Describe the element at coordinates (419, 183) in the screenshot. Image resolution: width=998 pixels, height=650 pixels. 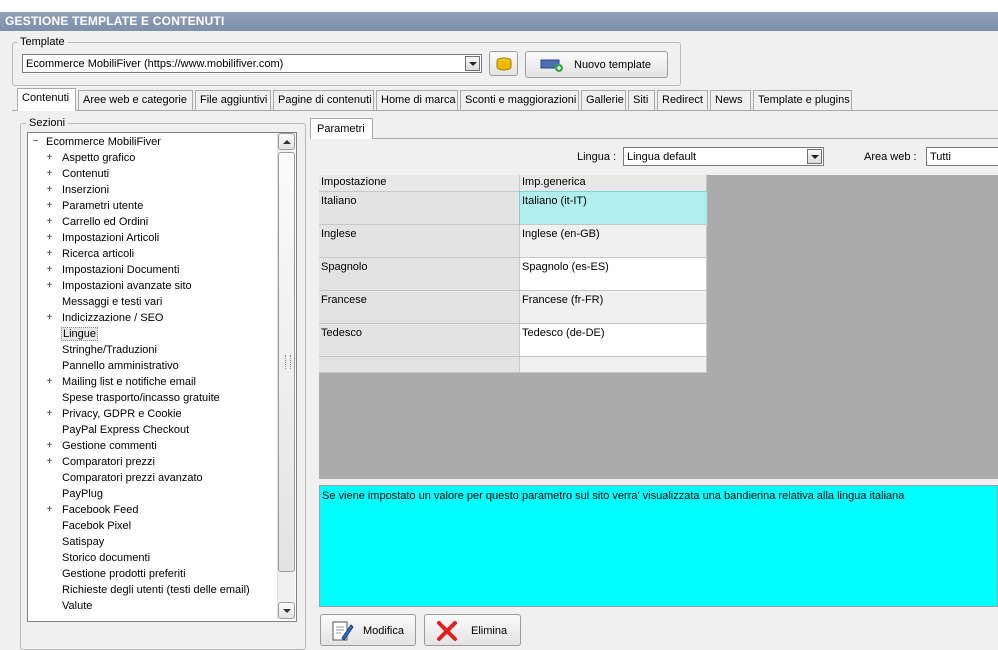
I see `column-header: Impostazione` at that location.